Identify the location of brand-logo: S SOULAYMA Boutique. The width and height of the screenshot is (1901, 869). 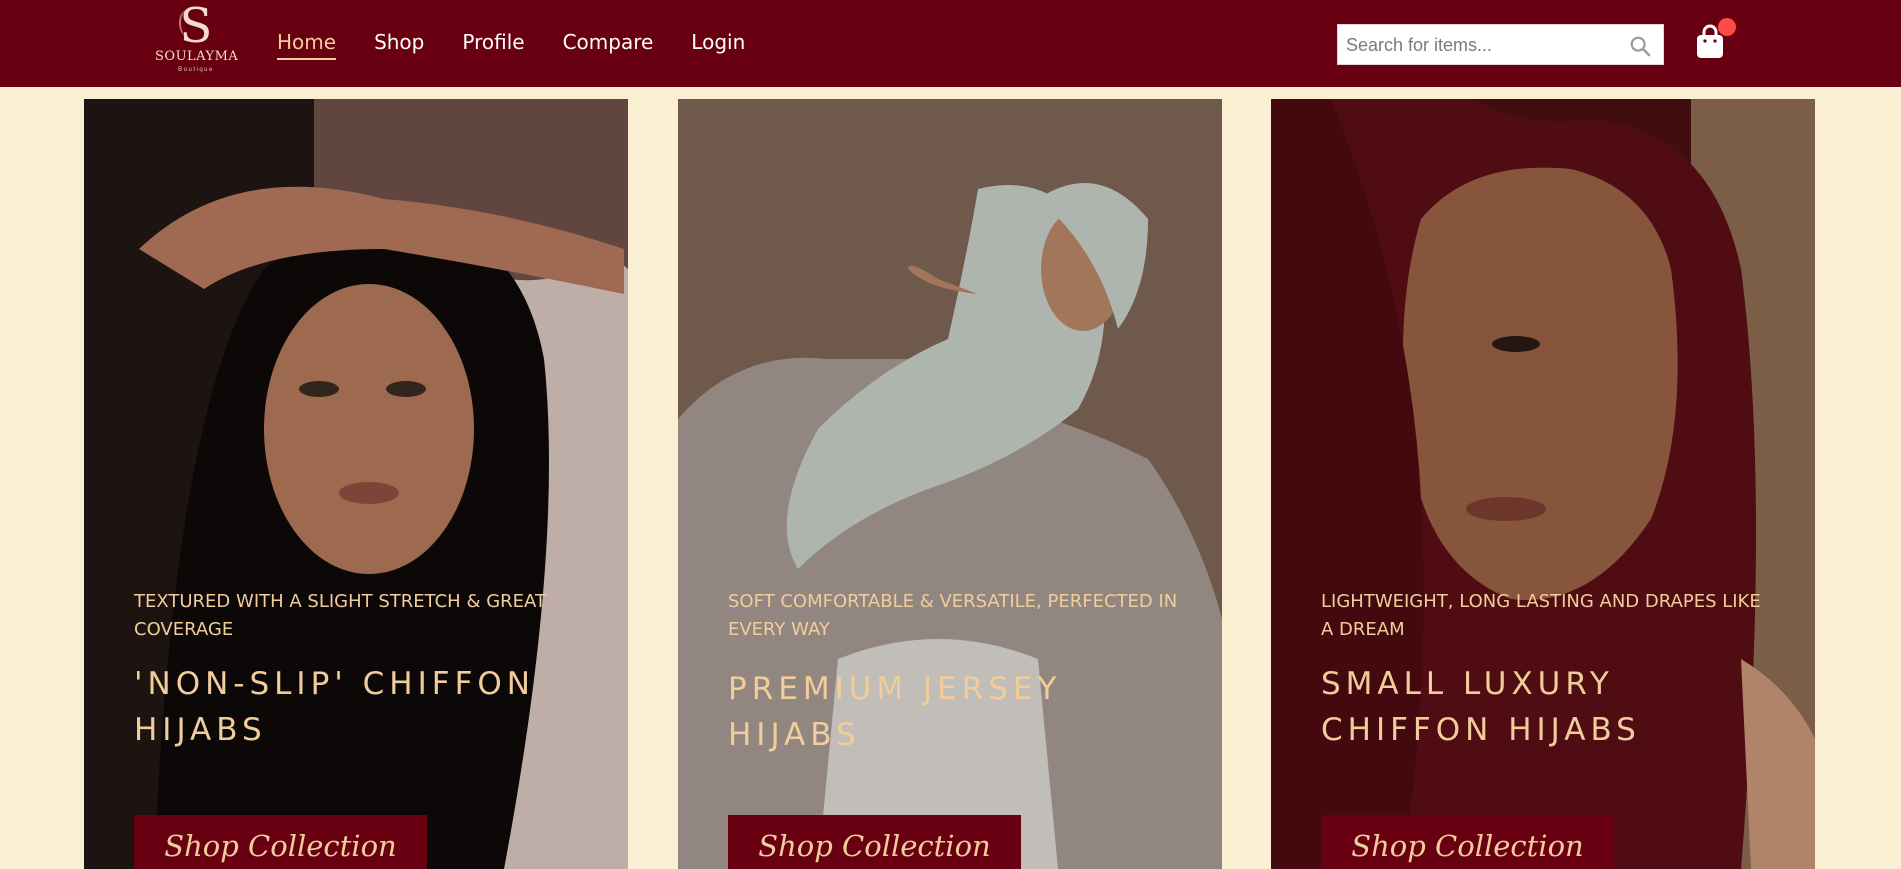
(197, 38).